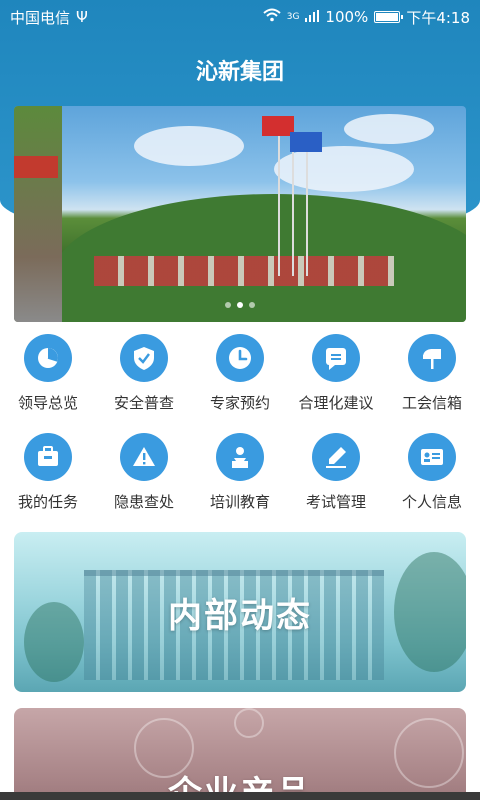 This screenshot has height=800, width=480. Describe the element at coordinates (48, 358) in the screenshot. I see `pie-chart-icon` at that location.